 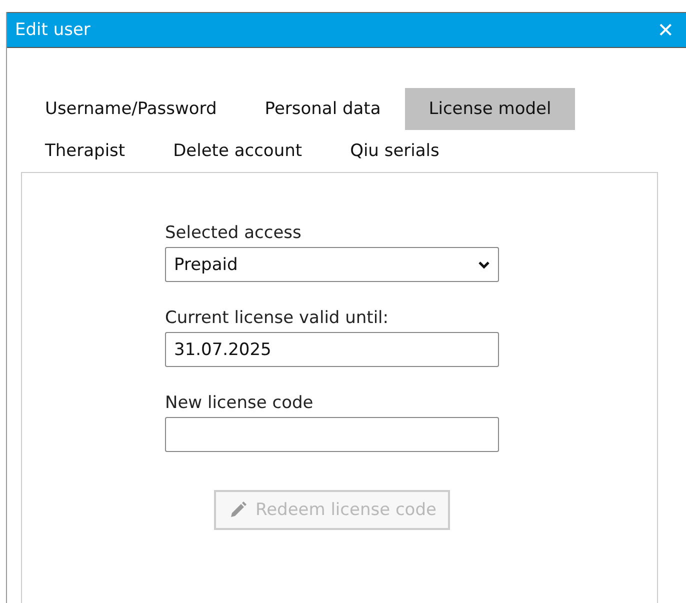 I want to click on tab: Personal data, so click(x=322, y=109).